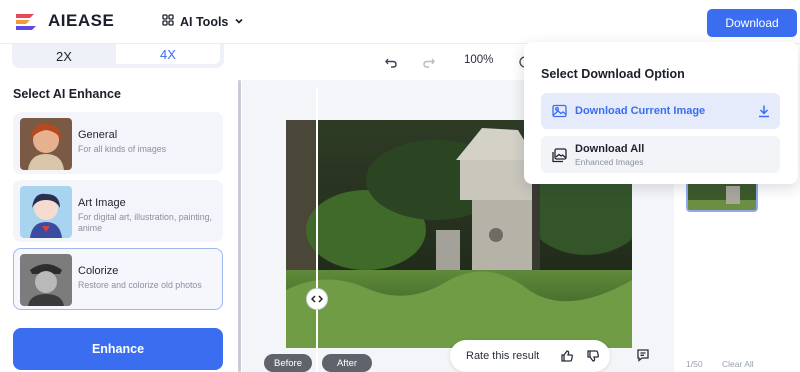  Describe the element at coordinates (64, 56) in the screenshot. I see `scale-option-2x: 2X` at that location.